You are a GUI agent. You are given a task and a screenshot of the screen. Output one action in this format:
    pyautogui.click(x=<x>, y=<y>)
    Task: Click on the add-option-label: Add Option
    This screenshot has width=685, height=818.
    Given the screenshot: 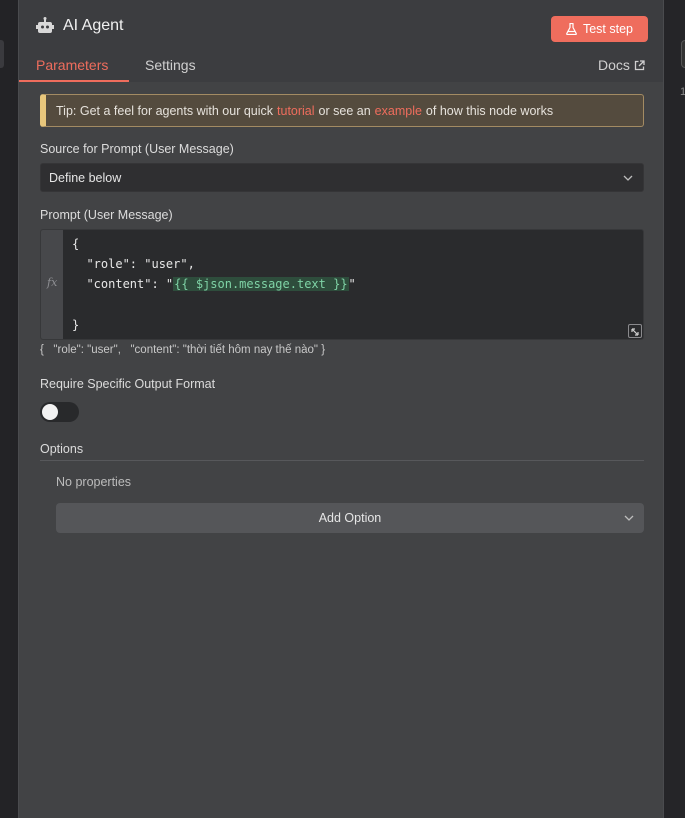 What is the action you would take?
    pyautogui.click(x=350, y=518)
    